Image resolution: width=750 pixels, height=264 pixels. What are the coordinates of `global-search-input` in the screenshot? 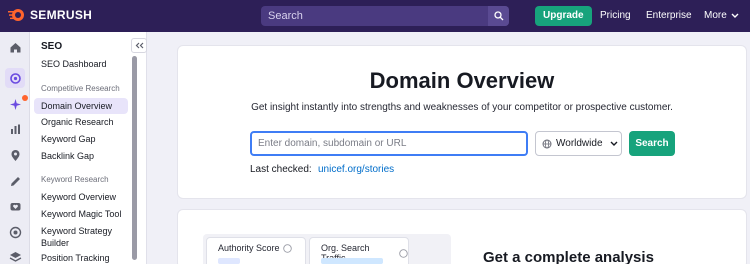 It's located at (374, 16).